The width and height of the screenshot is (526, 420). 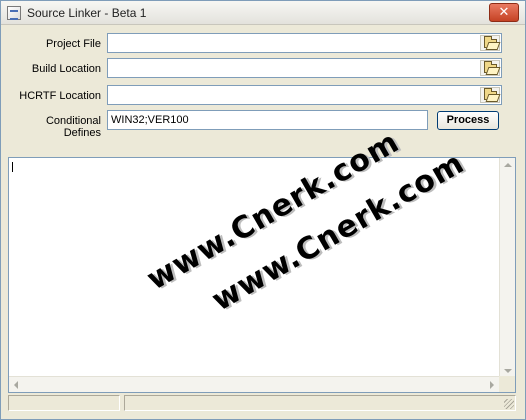 I want to click on hcrtf-location-browse-button, so click(x=490, y=95).